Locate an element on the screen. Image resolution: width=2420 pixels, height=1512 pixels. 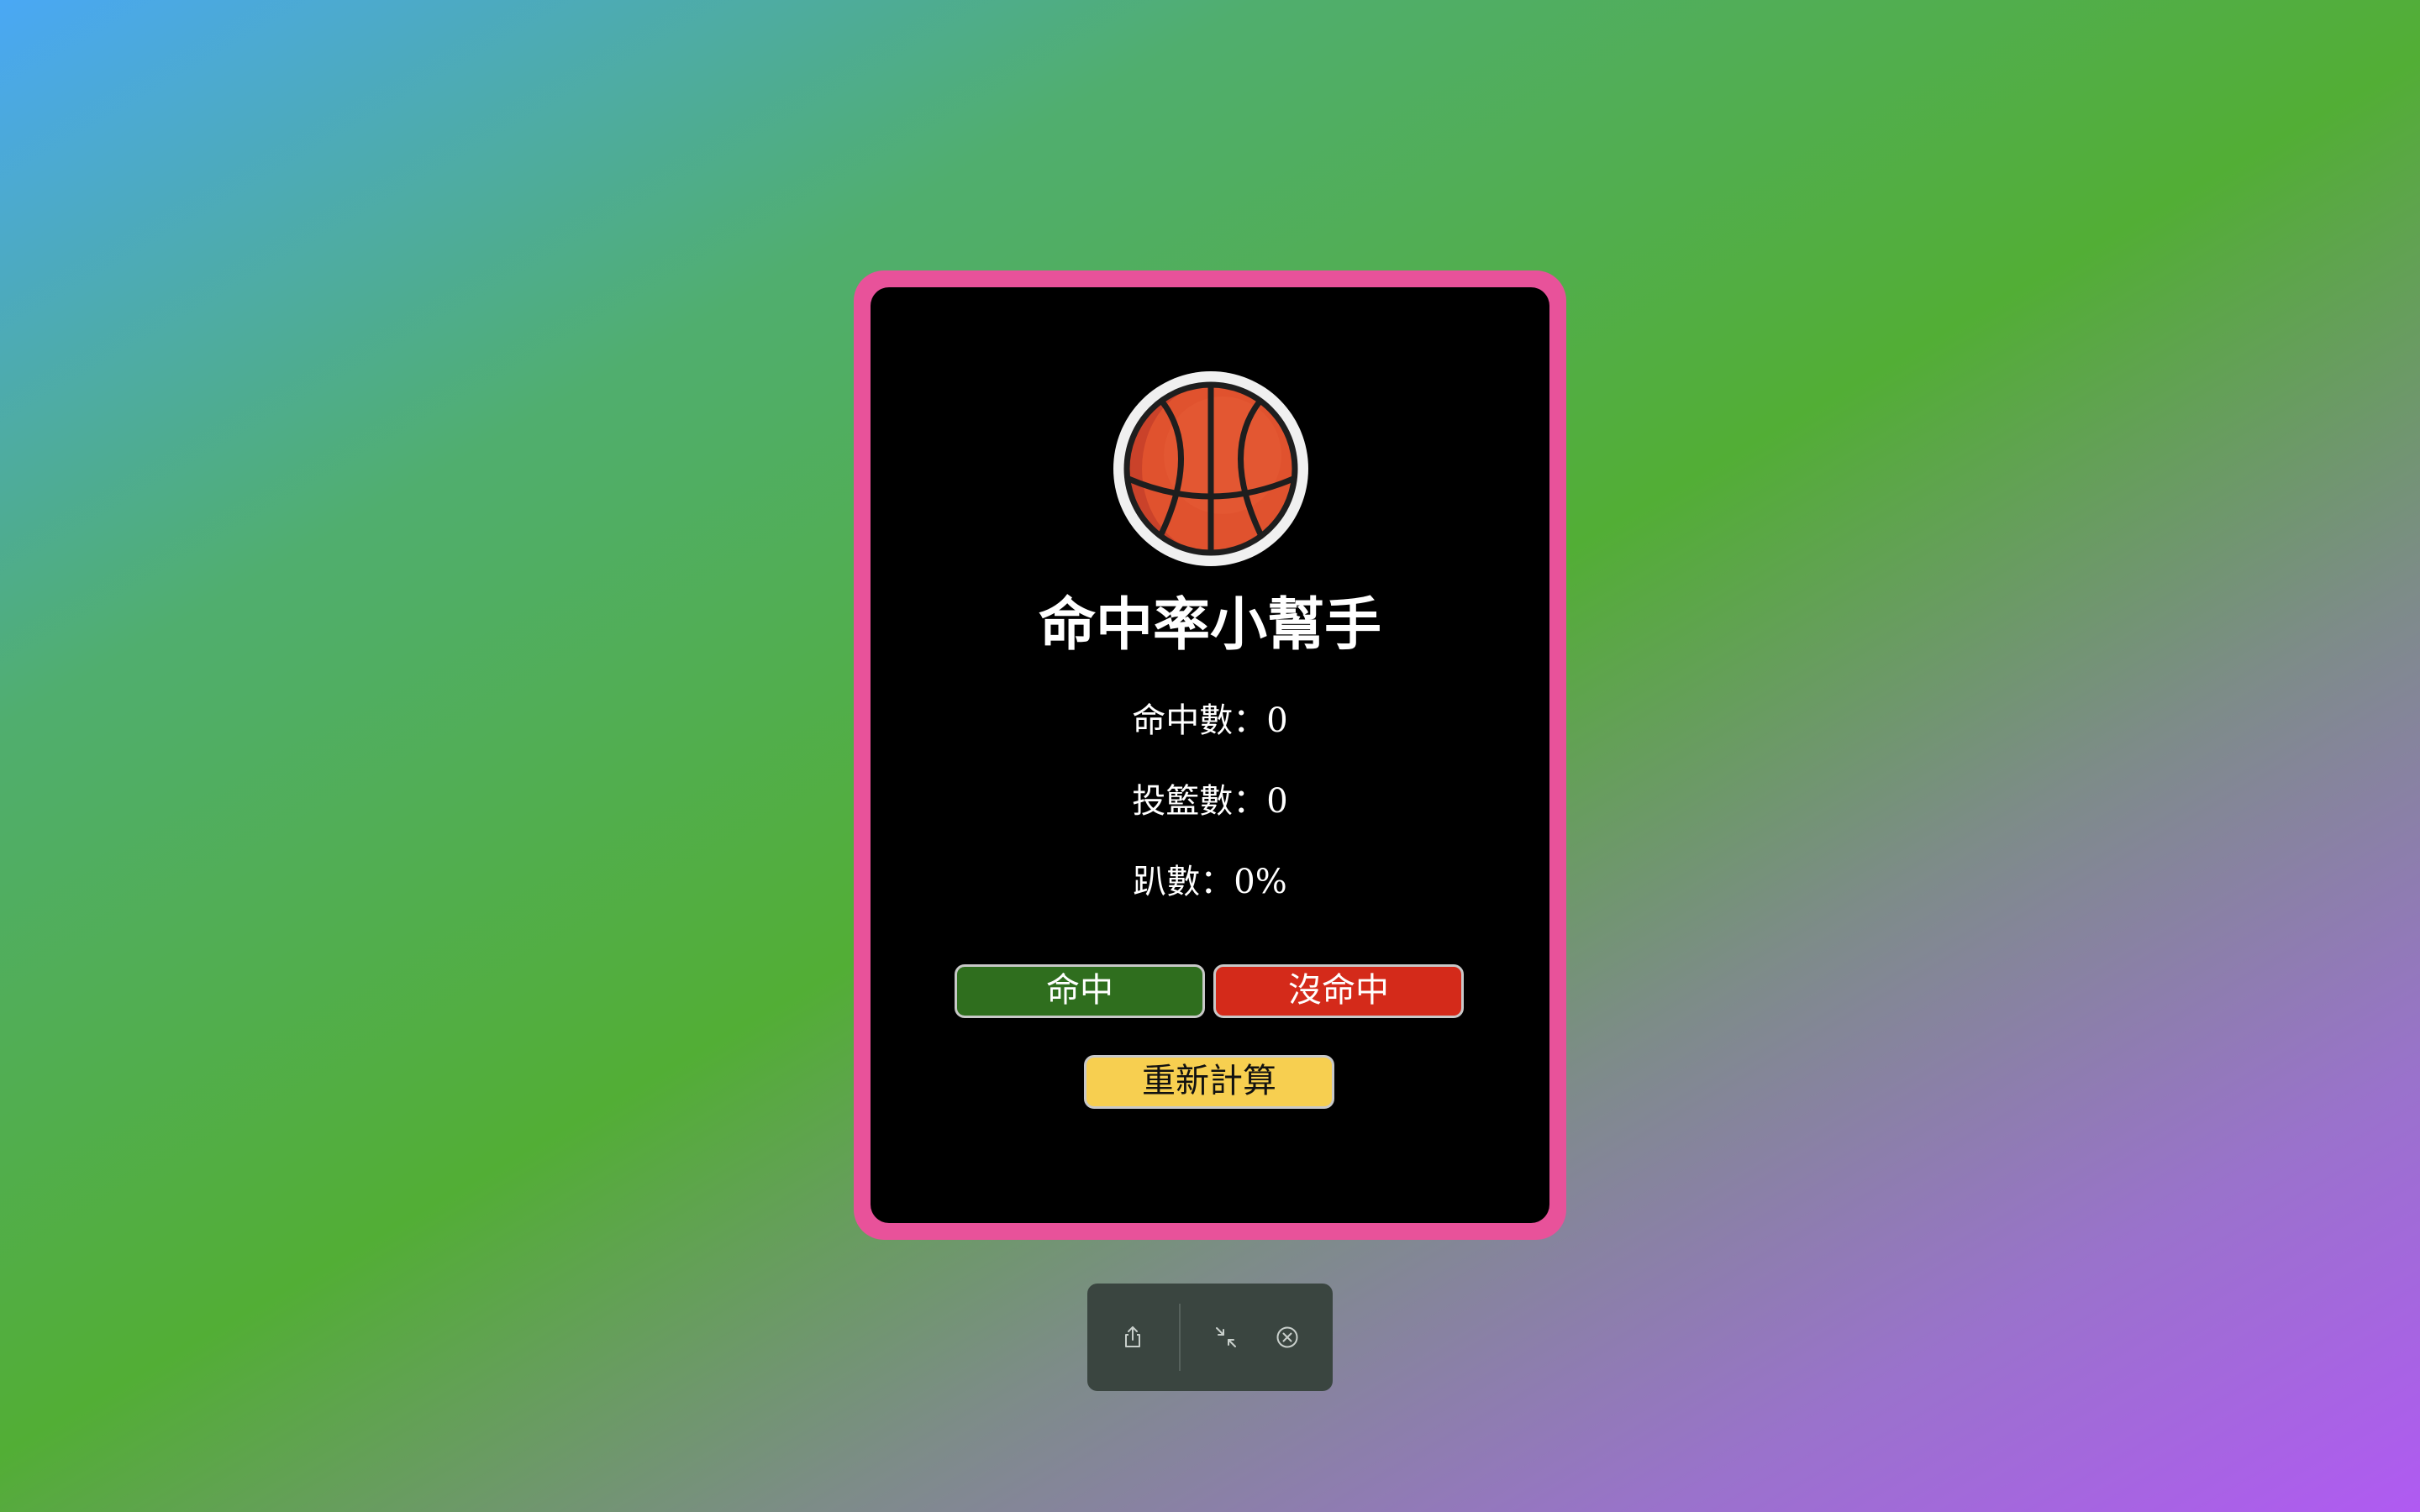
reset-button: 重新計算 is located at coordinates (1209, 1082).